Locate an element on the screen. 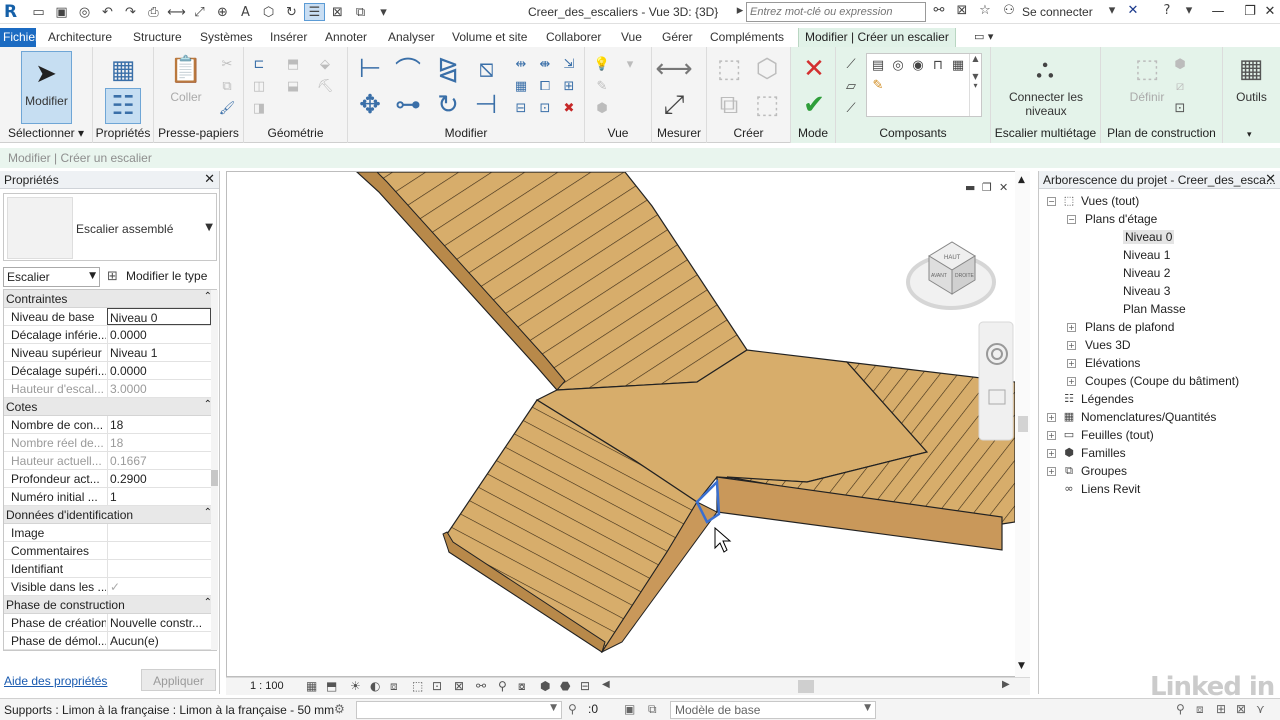 Image resolution: width=1280 pixels, height=720 pixels. split-icon: ⇹ is located at coordinates (521, 64).